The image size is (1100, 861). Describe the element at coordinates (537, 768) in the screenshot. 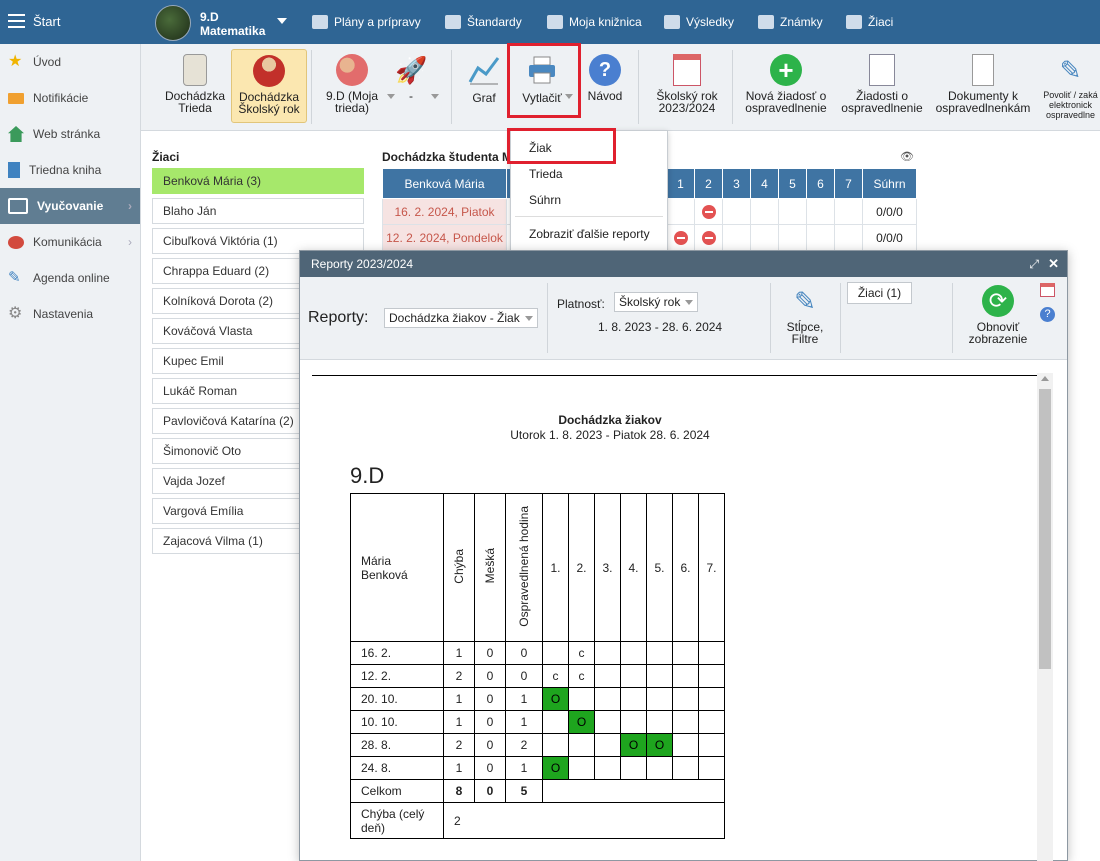

I see `table-row: 24. 8. 1 0 1 O` at that location.